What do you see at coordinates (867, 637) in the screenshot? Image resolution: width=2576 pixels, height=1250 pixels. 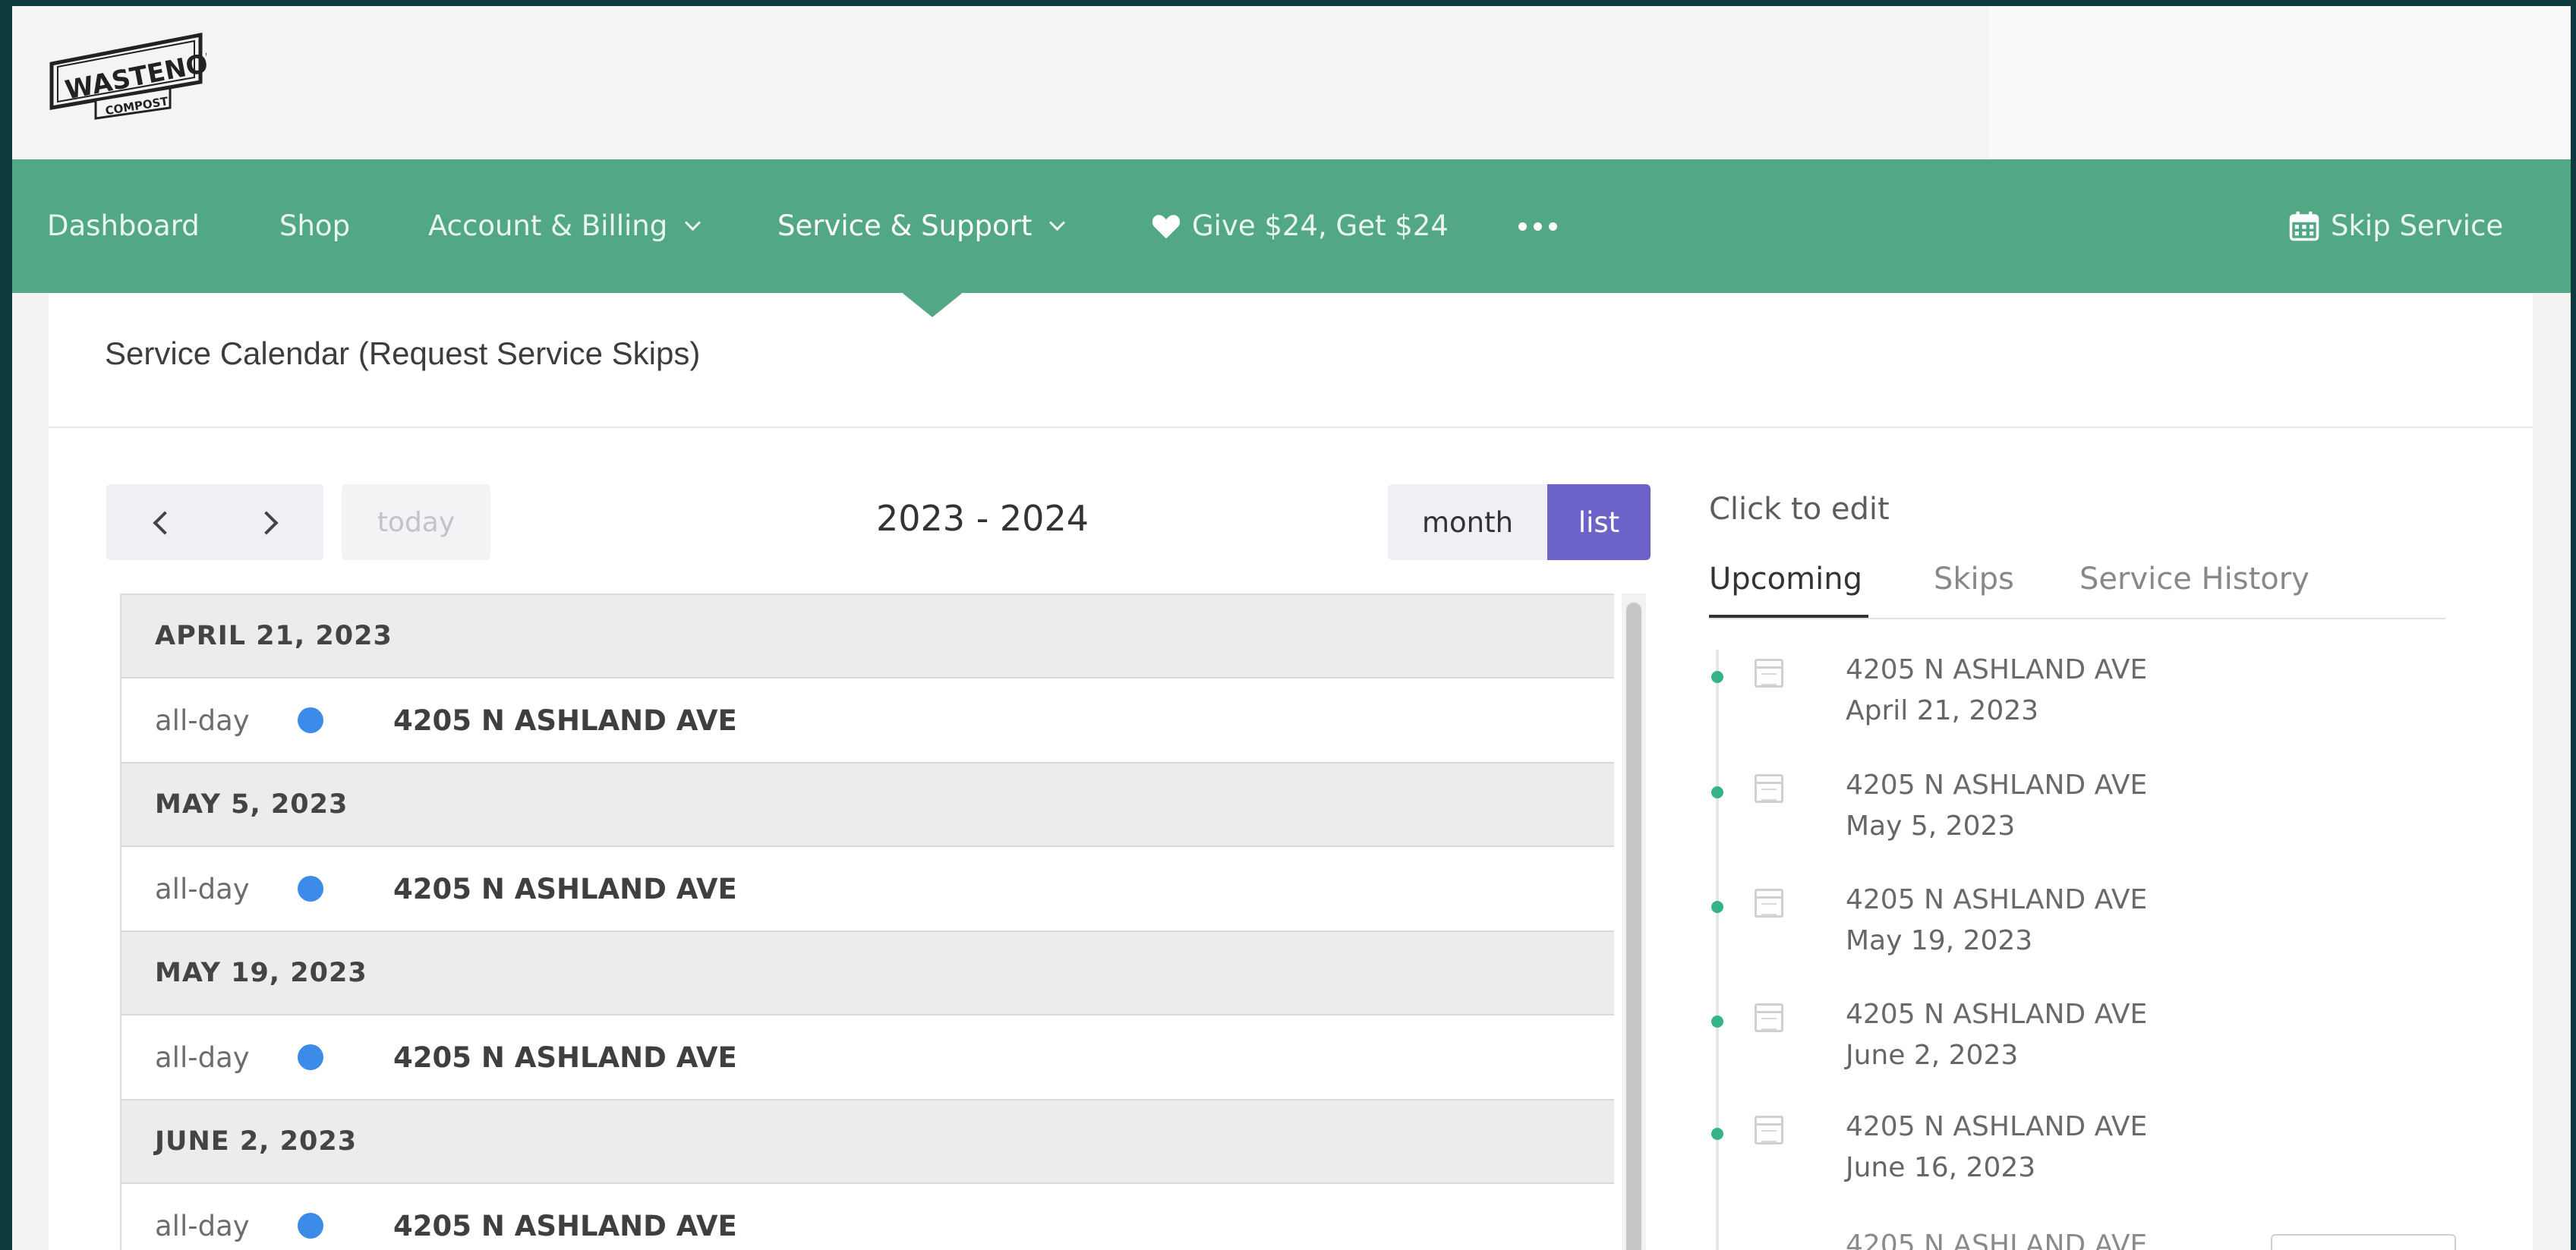 I see `day-header: APRIL 21, 2023` at bounding box center [867, 637].